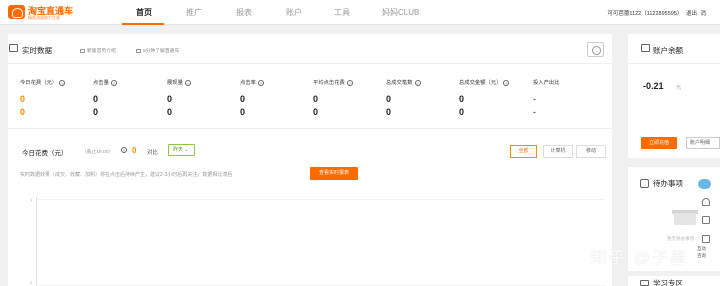  Describe the element at coordinates (170, 99) in the screenshot. I see `metric-impressions-today: 0` at that location.